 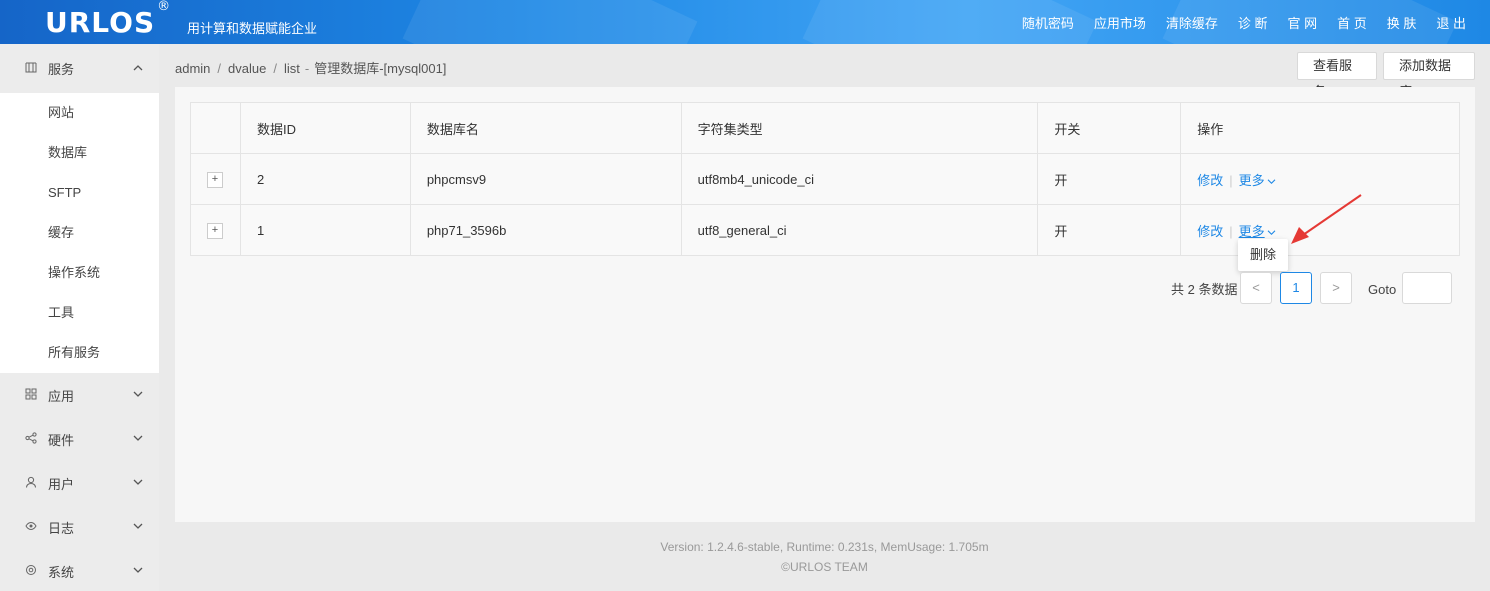 What do you see at coordinates (325, 230) in the screenshot?
I see `cell-id: 1` at bounding box center [325, 230].